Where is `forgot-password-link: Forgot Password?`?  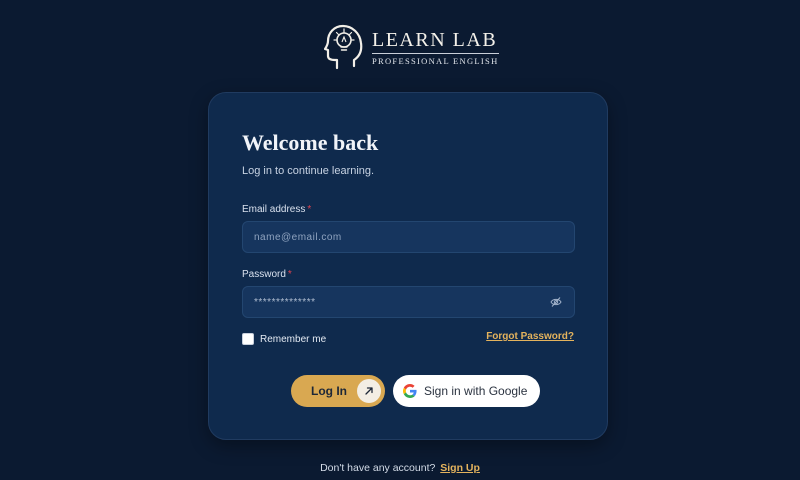
forgot-password-link: Forgot Password? is located at coordinates (530, 336).